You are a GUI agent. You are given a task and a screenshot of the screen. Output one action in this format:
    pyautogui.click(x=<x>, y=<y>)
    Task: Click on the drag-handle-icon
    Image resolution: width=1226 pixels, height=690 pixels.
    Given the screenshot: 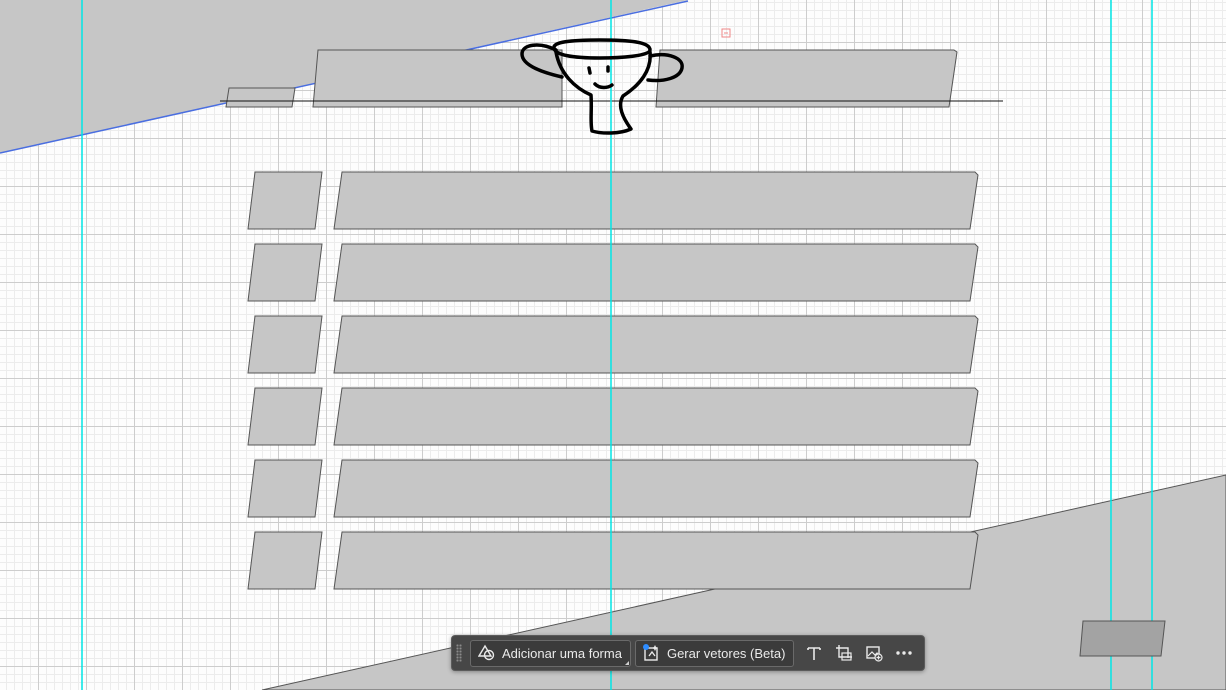 What is the action you would take?
    pyautogui.click(x=459, y=653)
    